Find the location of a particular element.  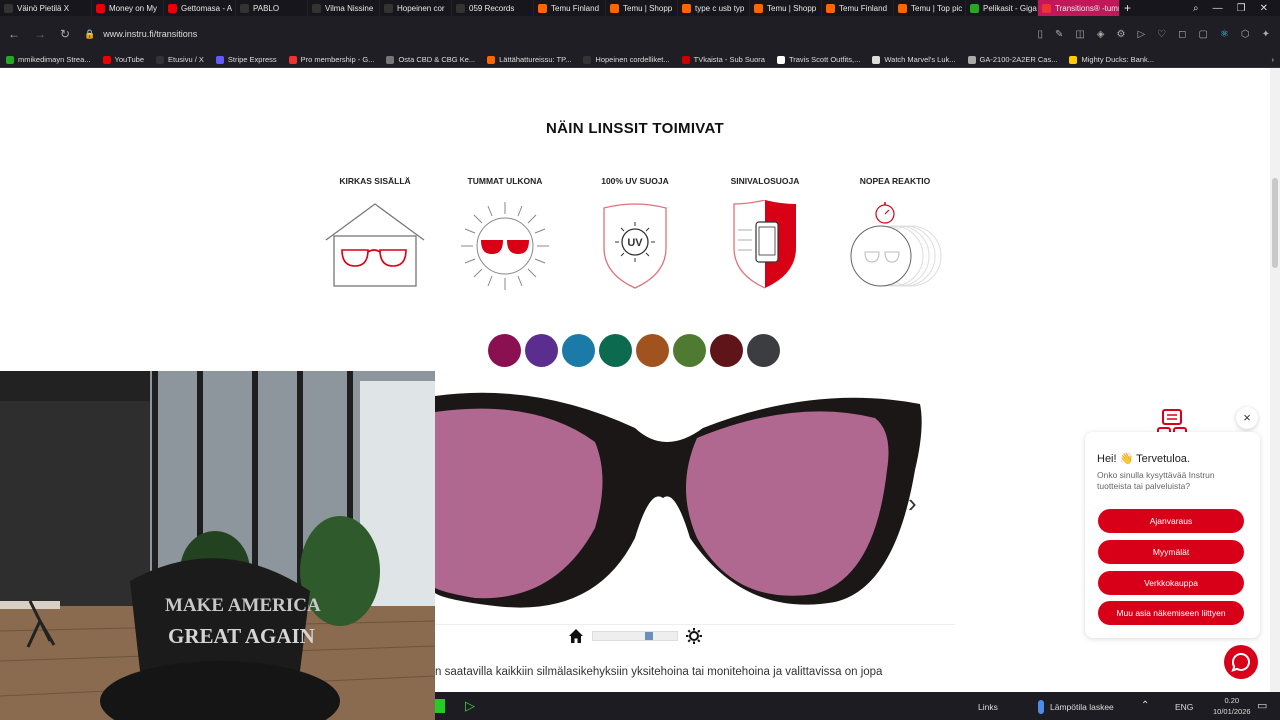

browser-tab: Pelikasit - Giga is located at coordinates (1002, 8).